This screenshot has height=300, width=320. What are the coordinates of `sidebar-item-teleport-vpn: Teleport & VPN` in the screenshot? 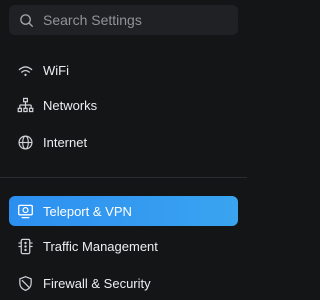 It's located at (123, 211).